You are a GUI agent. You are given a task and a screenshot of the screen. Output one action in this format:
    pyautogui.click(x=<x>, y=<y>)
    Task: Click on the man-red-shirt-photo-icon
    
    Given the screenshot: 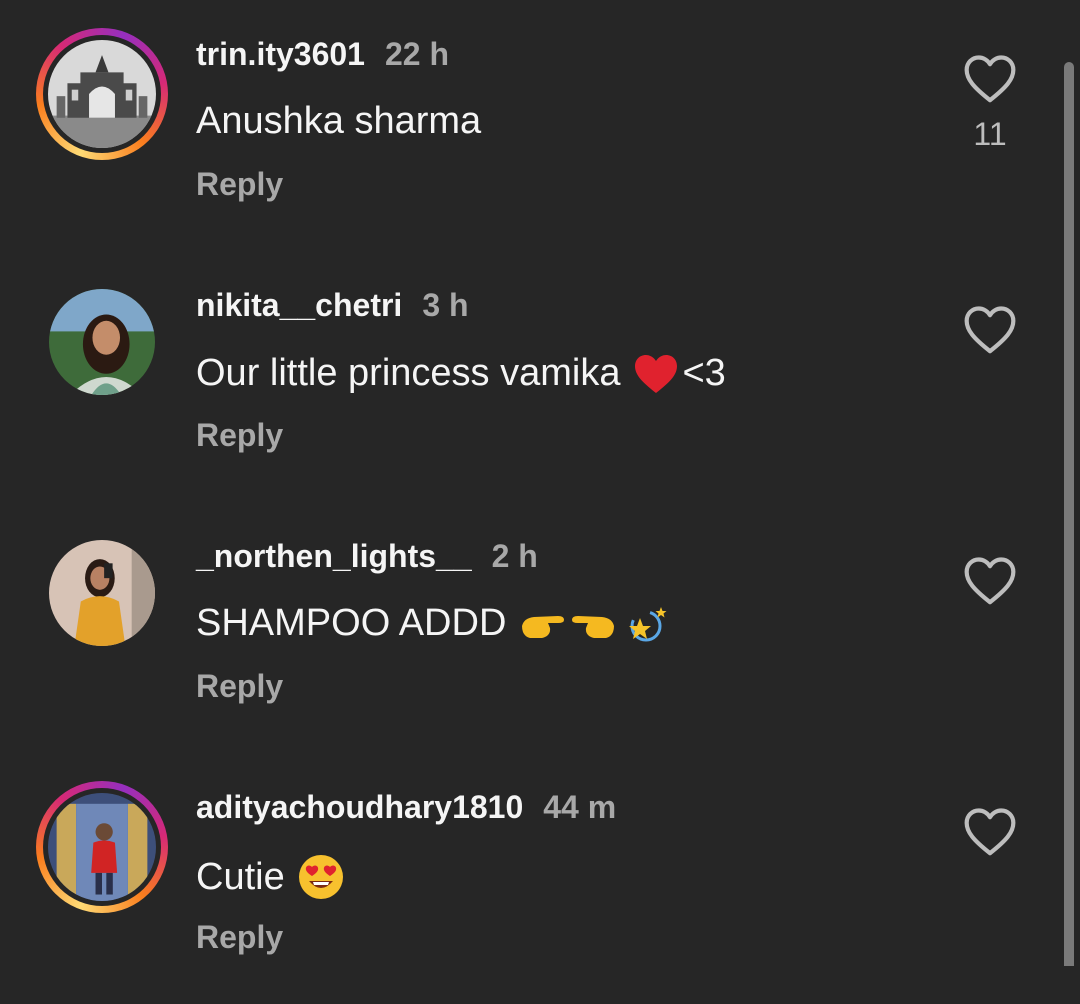 What is the action you would take?
    pyautogui.click(x=102, y=847)
    